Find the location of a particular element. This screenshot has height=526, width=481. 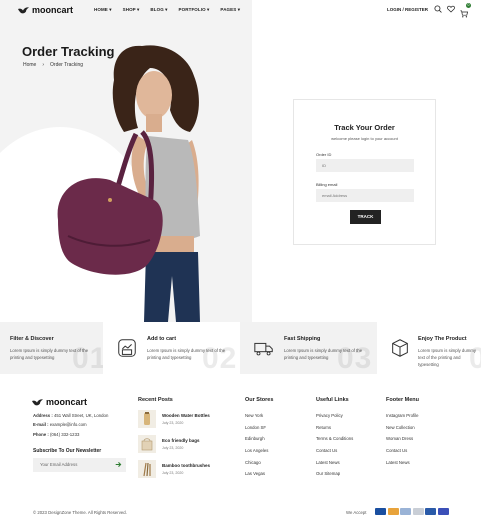

add-to-cart-icon is located at coordinates (127, 348).